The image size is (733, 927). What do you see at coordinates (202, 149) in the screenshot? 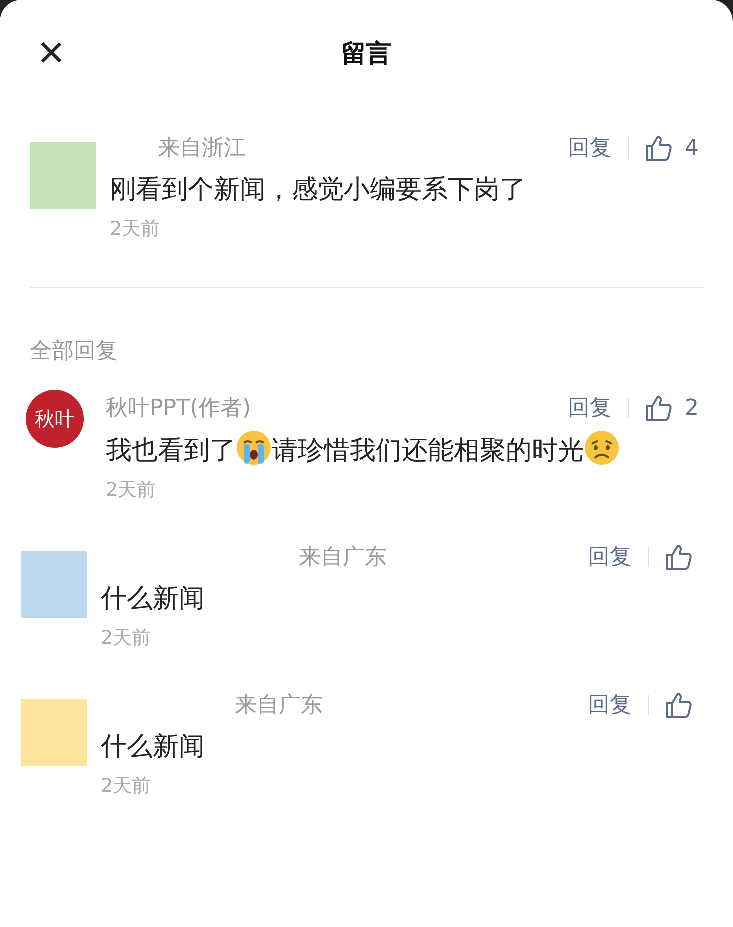
I see `location-label: 来自浙江` at bounding box center [202, 149].